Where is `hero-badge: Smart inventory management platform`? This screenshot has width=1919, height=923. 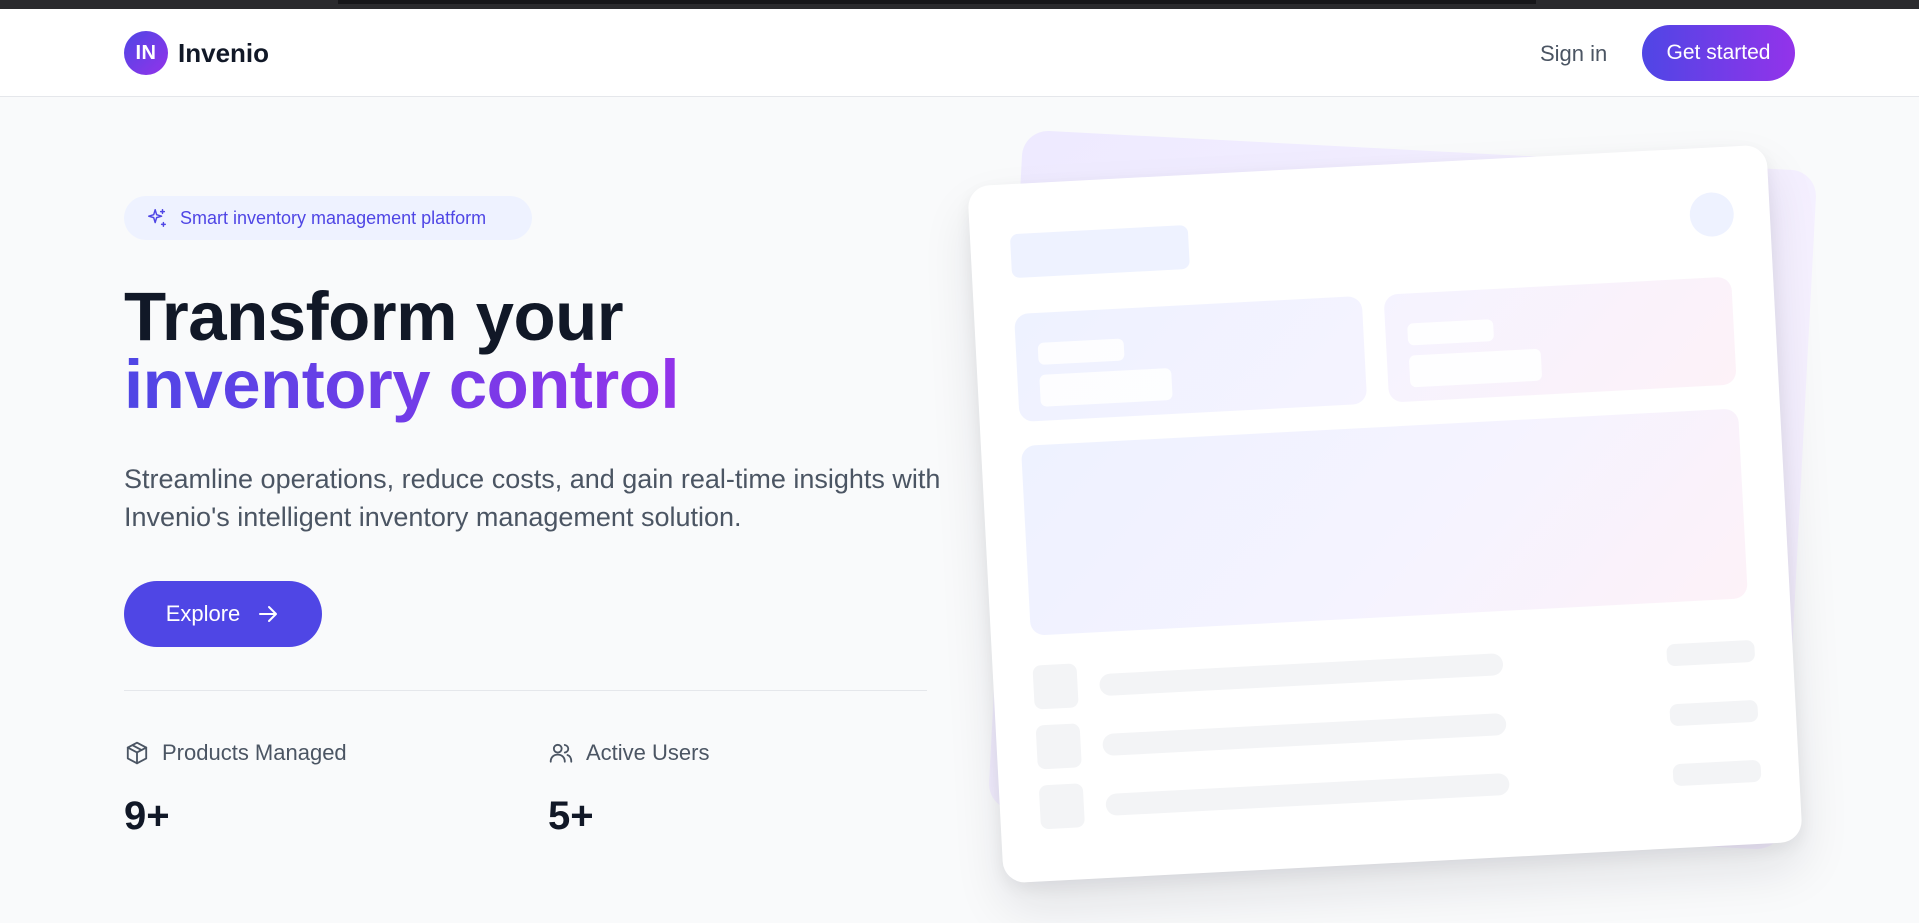 hero-badge: Smart inventory management platform is located at coordinates (328, 218).